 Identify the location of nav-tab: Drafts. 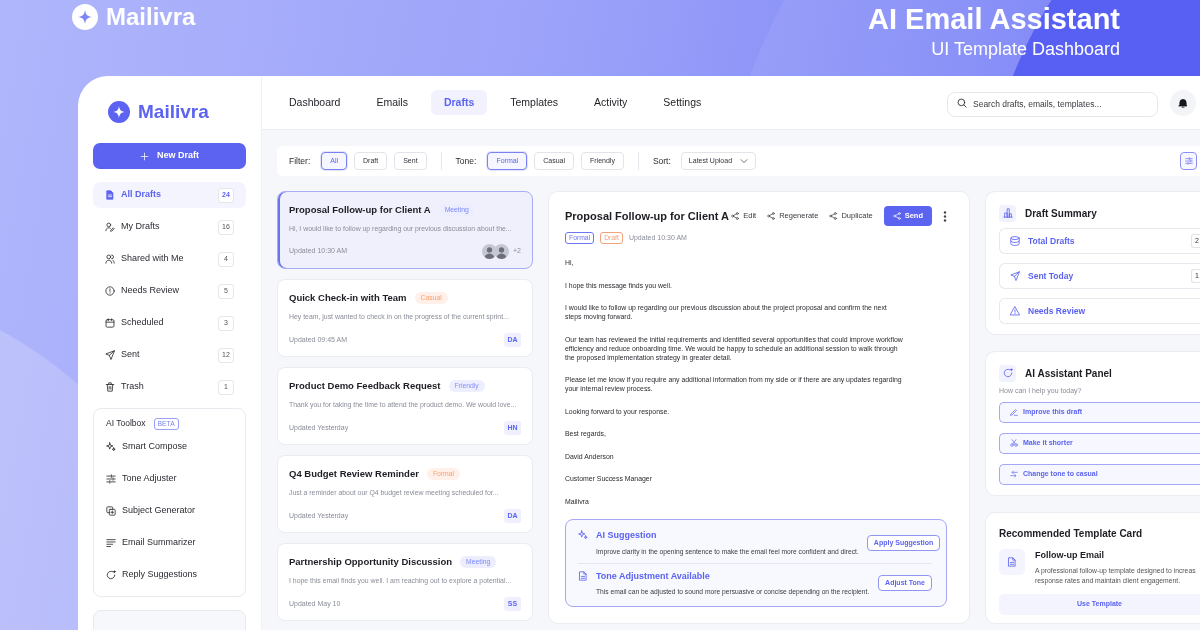
(459, 102).